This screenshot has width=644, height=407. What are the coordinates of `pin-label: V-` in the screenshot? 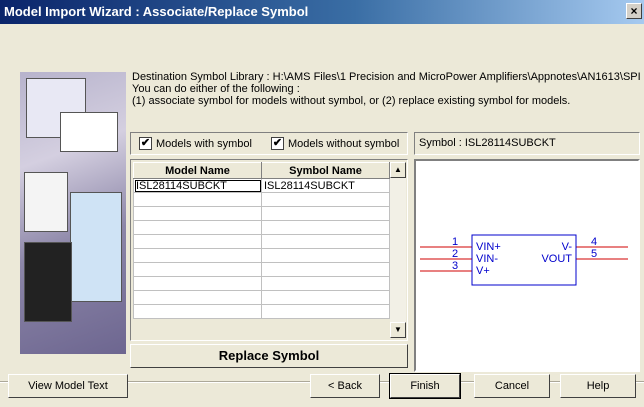 It's located at (567, 247).